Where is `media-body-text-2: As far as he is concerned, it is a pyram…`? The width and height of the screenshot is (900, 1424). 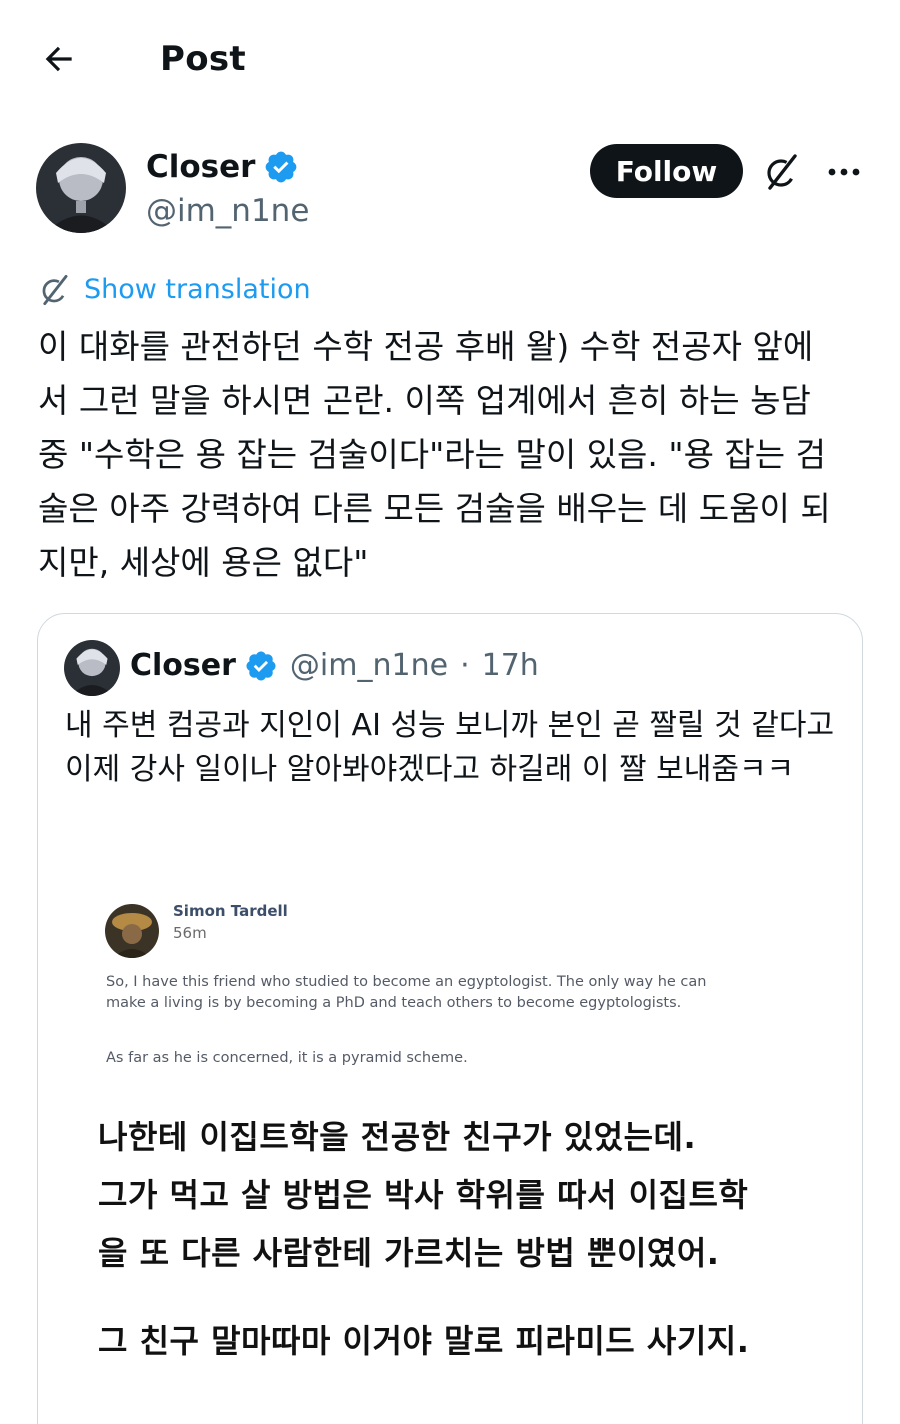
media-body-text-2: As far as he is concerned, it is a pyram… is located at coordinates (287, 1058).